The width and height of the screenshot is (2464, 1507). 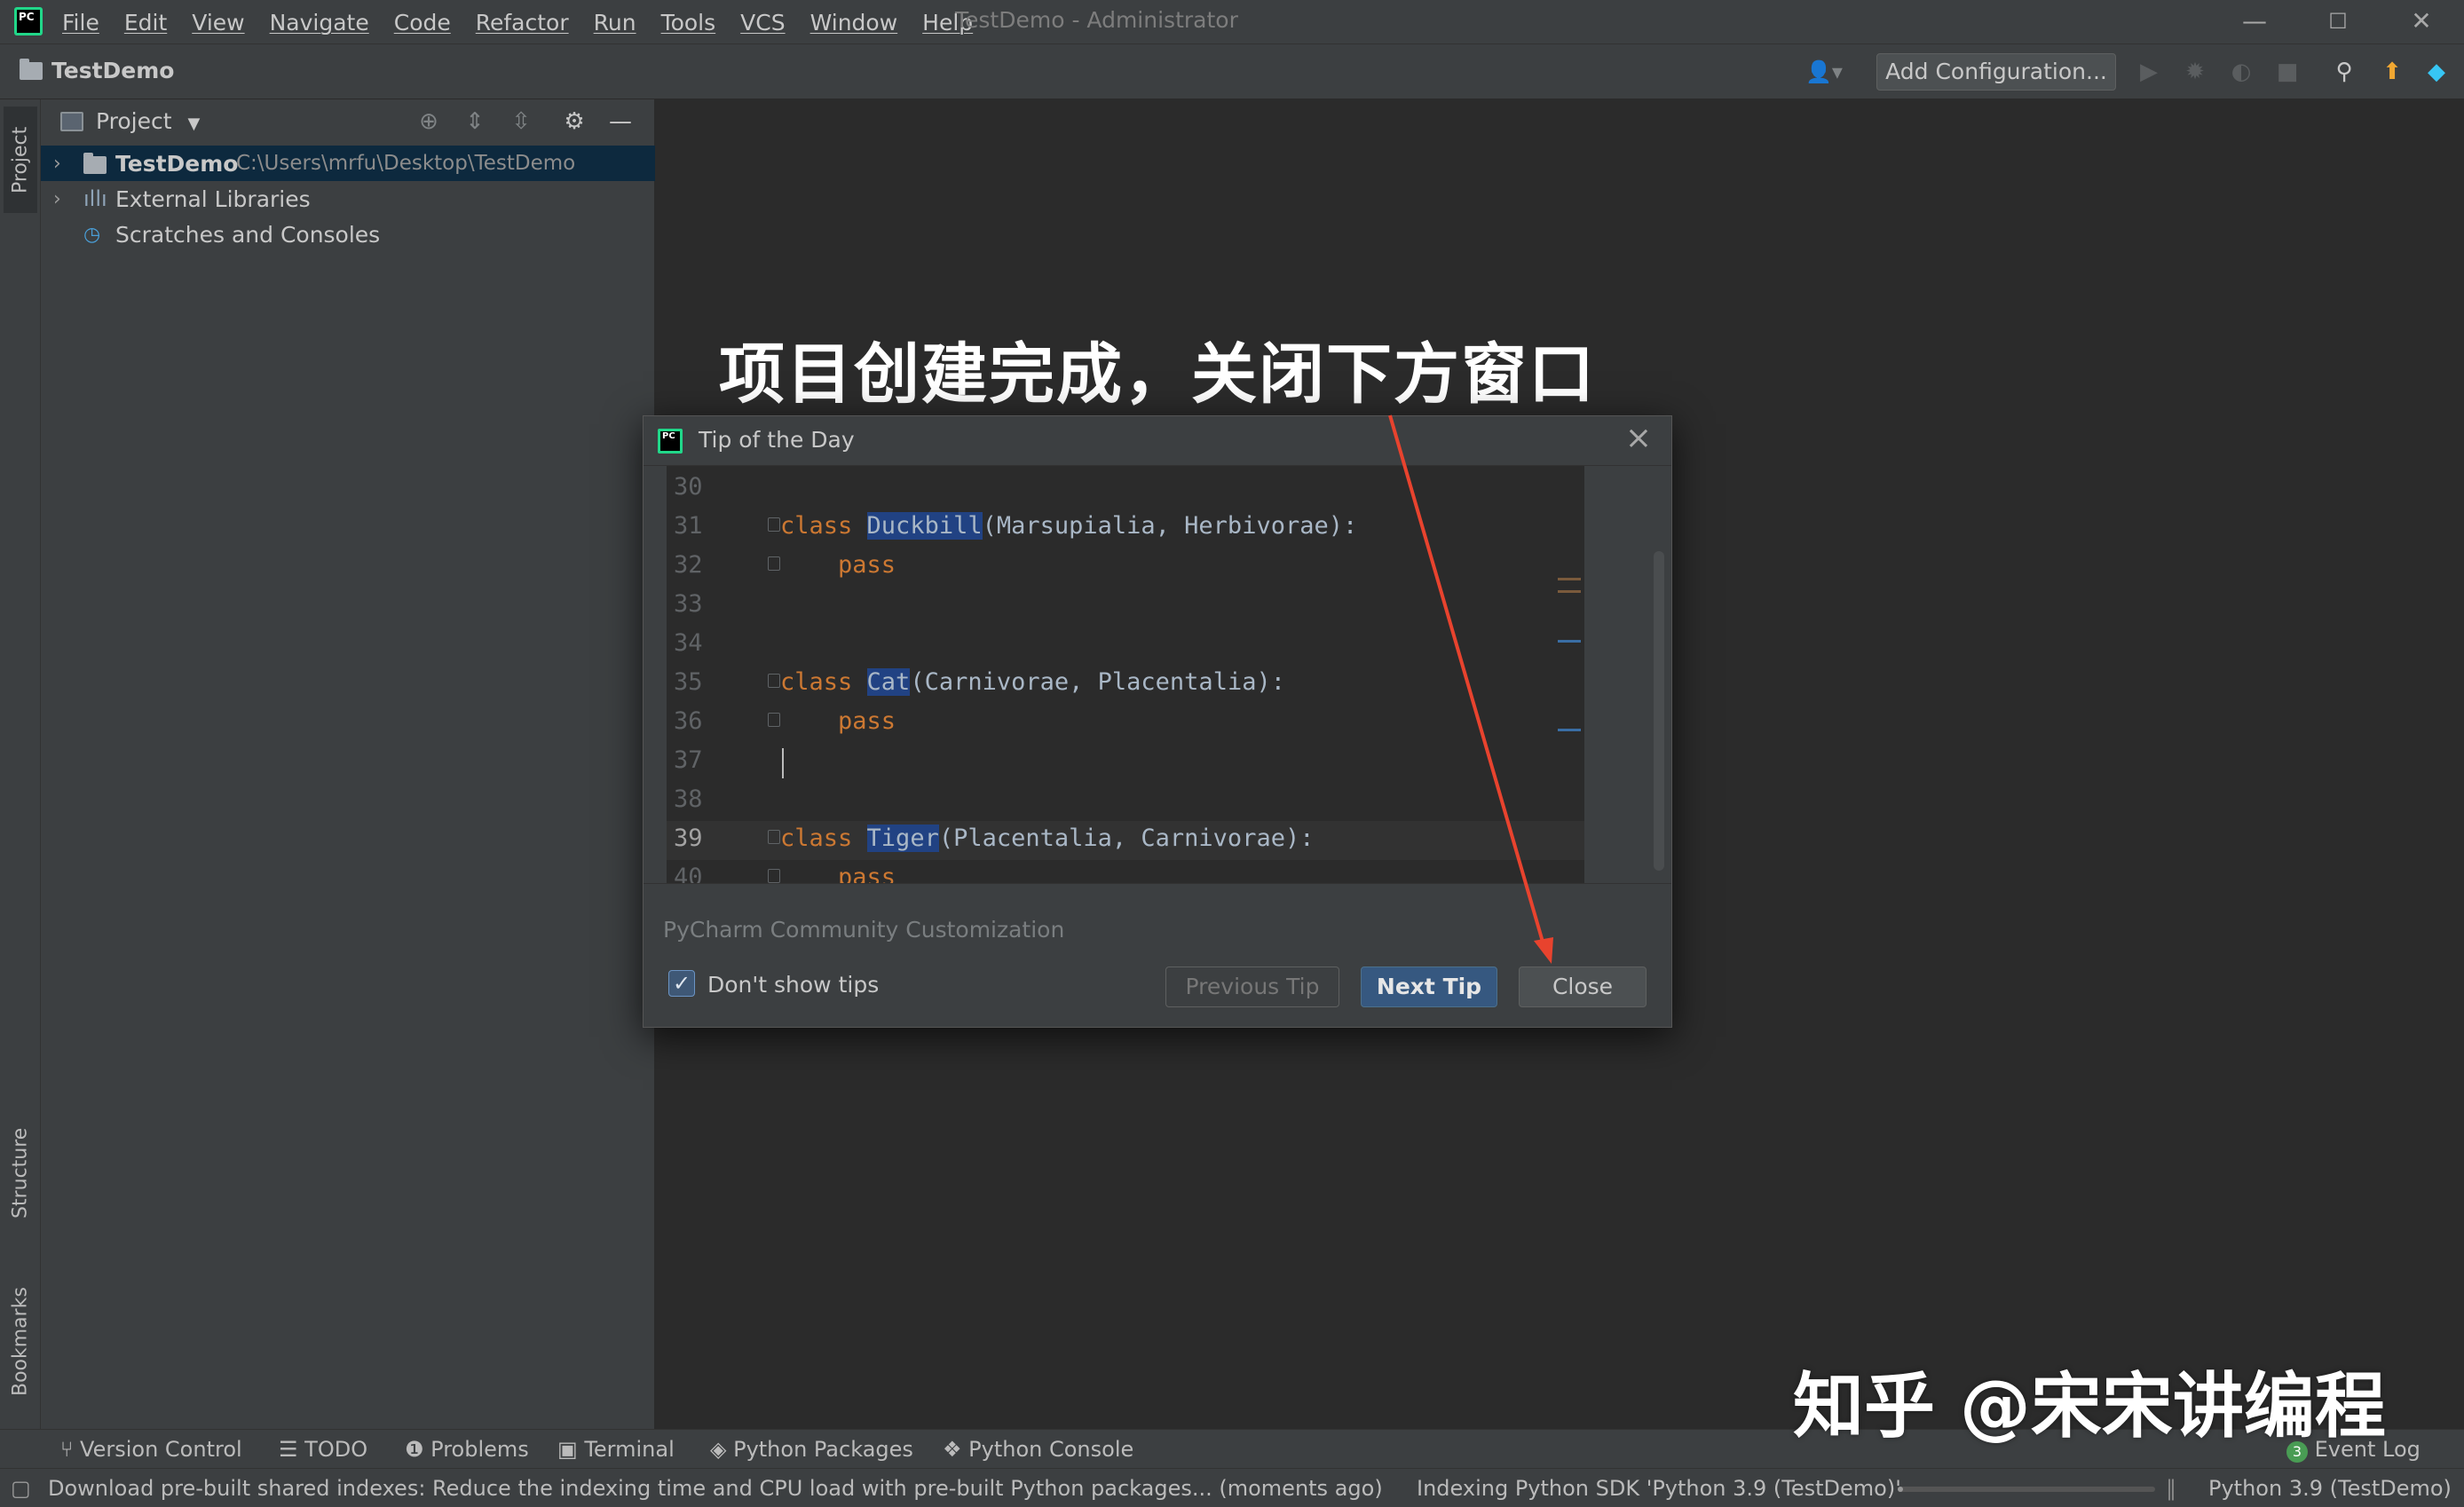 I want to click on indexing-progress-bar, so click(x=2027, y=1489).